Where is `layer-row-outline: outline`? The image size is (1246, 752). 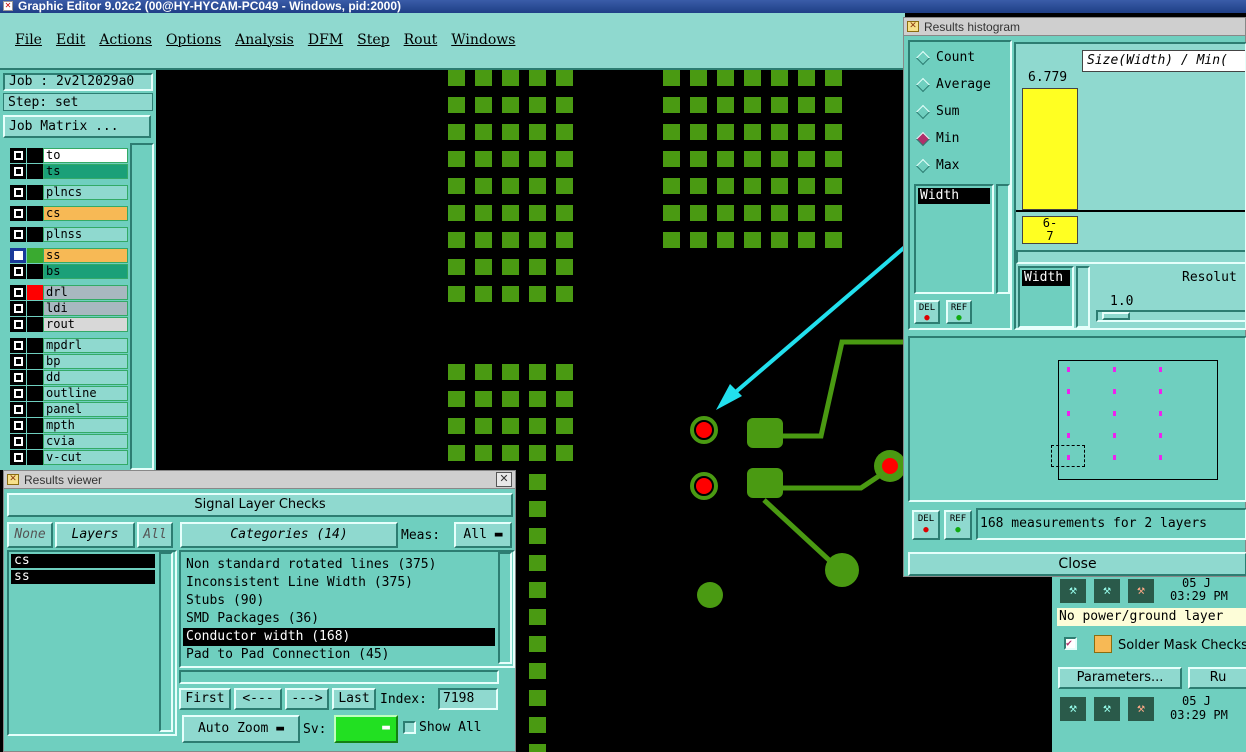 layer-row-outline: outline is located at coordinates (69, 393).